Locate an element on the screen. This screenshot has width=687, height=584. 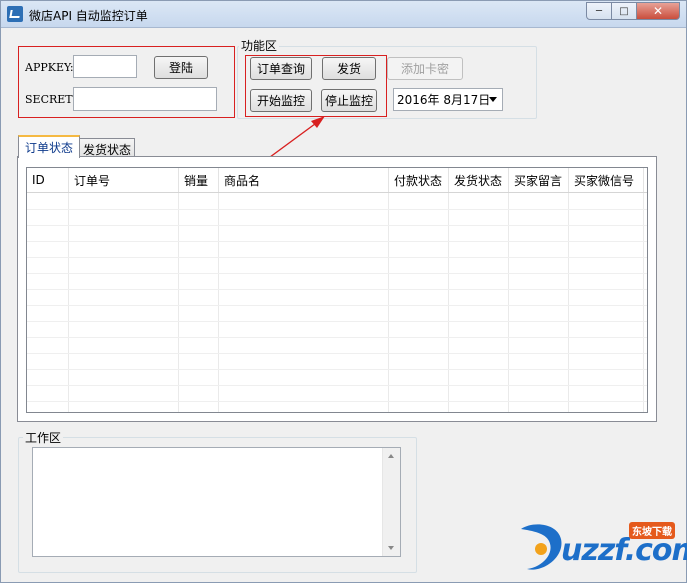
table-header: ID 订单号 销量 商品名 付款状态 发货状态 买家留言 买家微信号 is located at coordinates (337, 180).